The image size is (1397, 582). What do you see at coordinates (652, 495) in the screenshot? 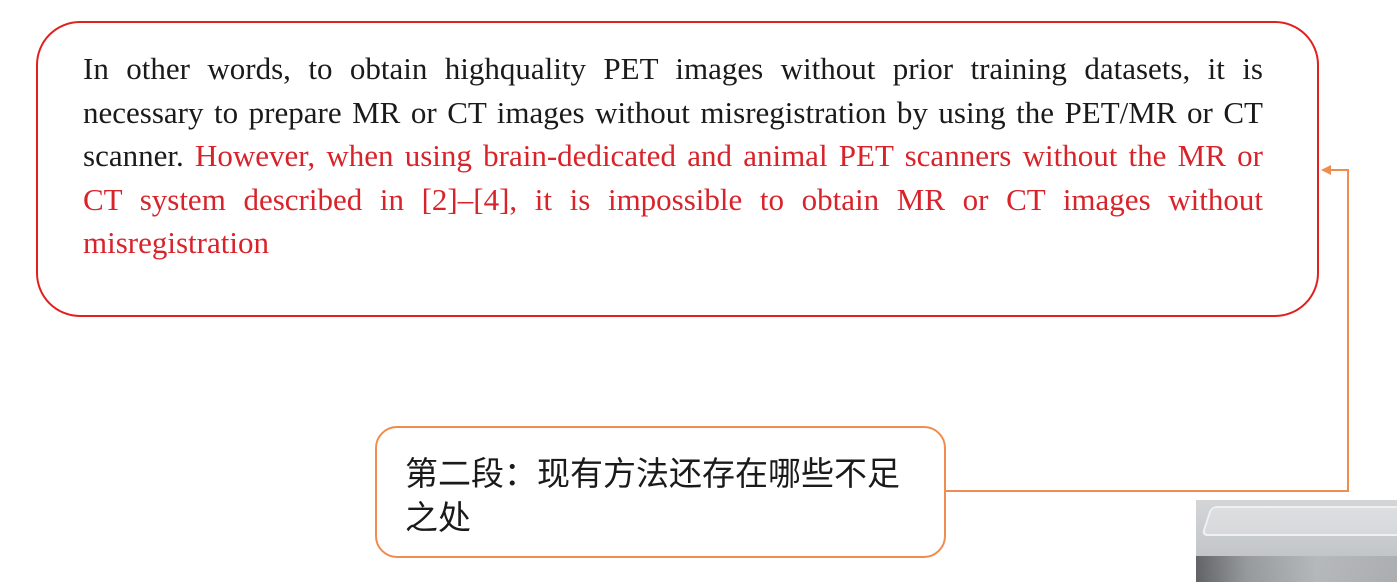
I see `annotation-note-text: 第二段：现有方法还存在哪些不足之处` at bounding box center [652, 495].